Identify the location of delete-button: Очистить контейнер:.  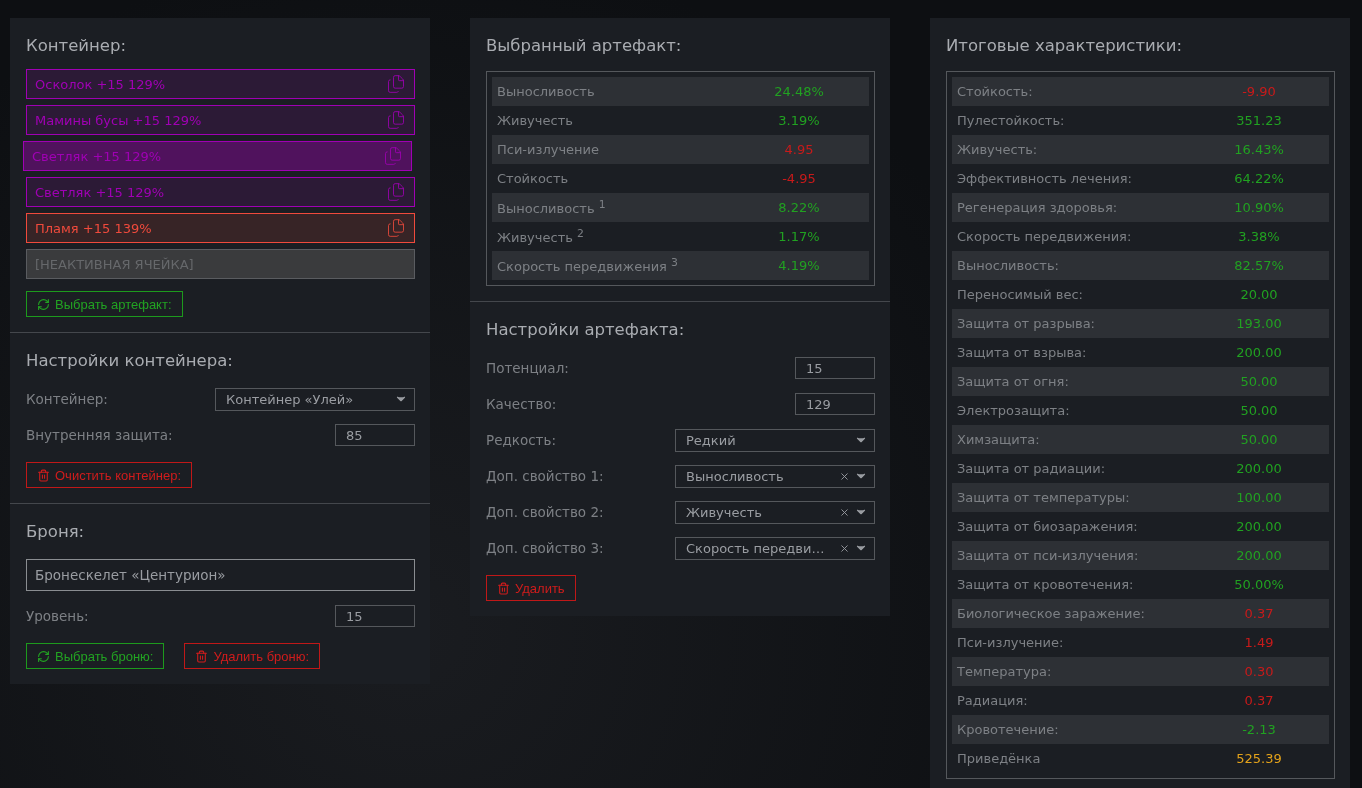
(109, 475).